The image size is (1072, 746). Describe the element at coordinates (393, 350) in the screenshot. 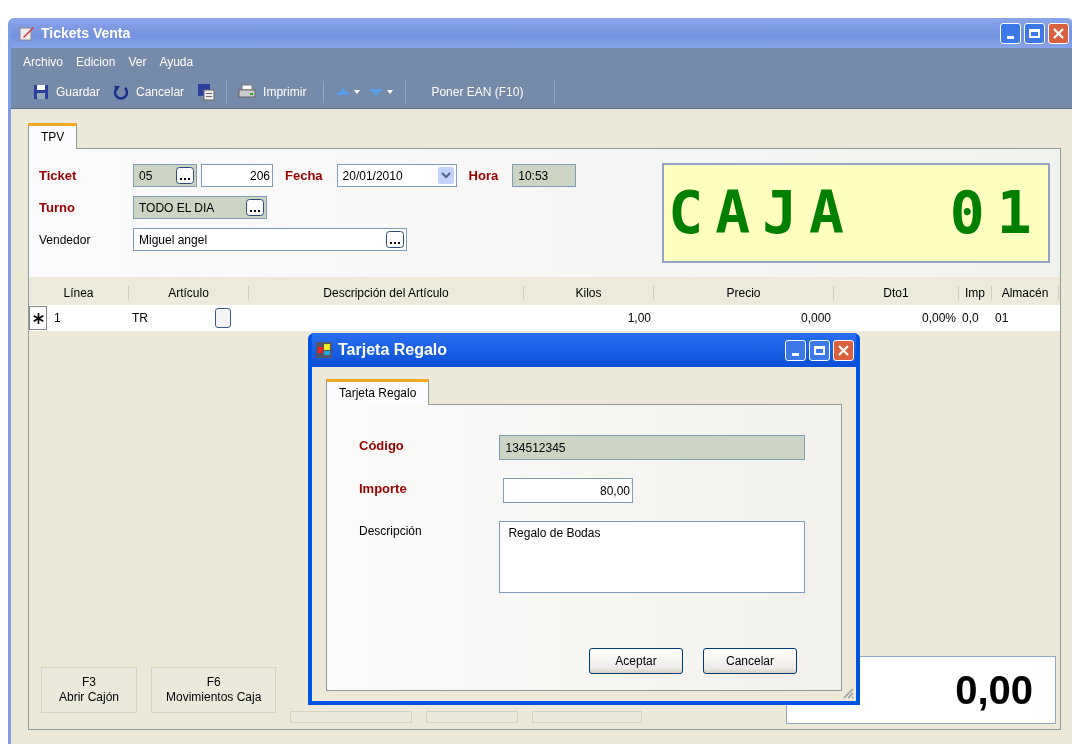

I see `dialog-title: Tarjeta Regalo` at that location.